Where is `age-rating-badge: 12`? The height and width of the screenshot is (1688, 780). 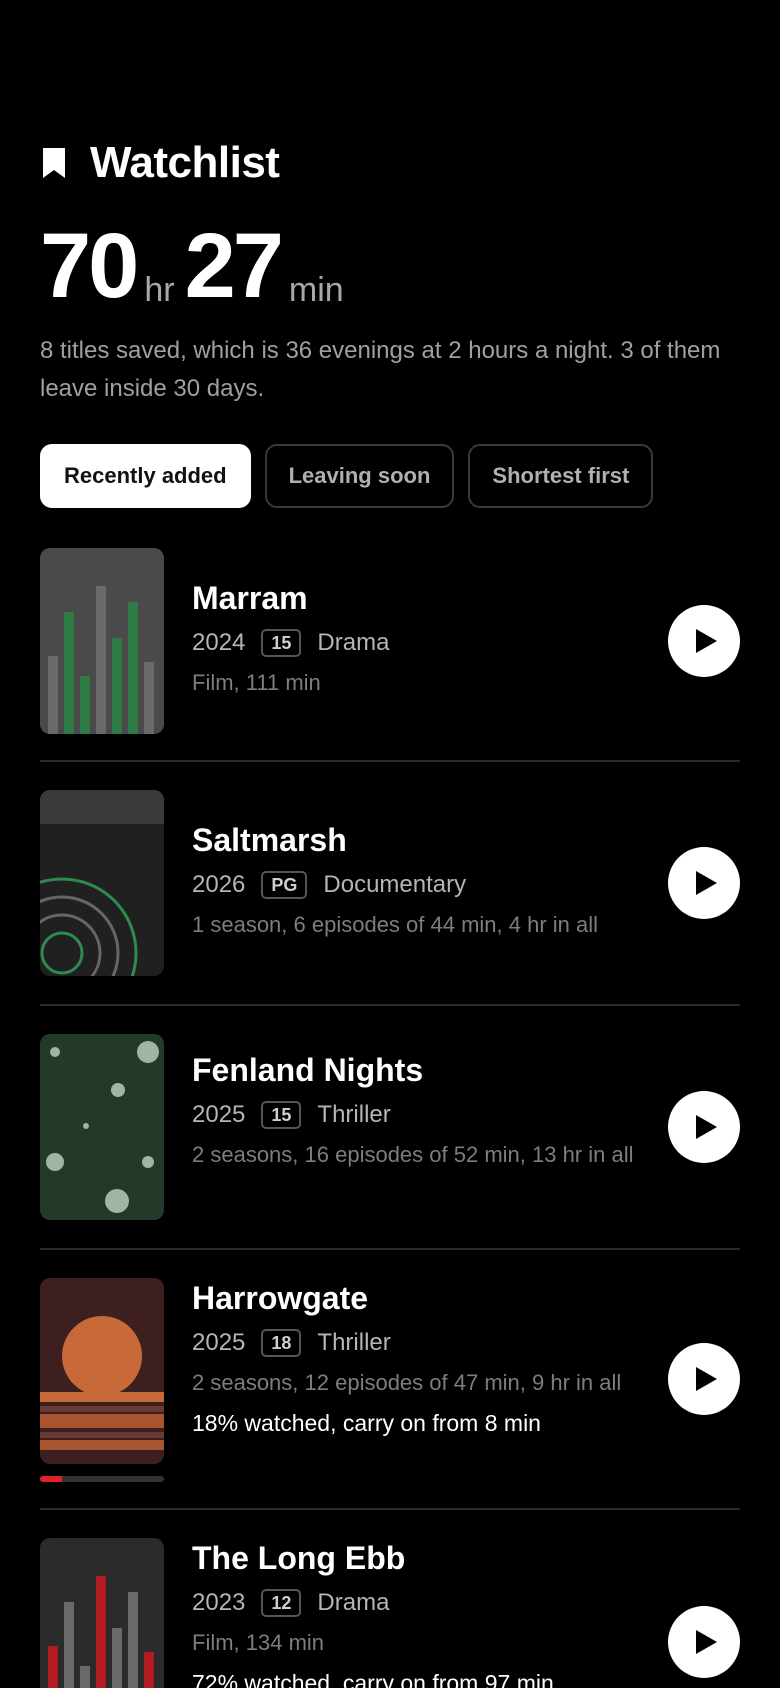
age-rating-badge: 12 is located at coordinates (281, 1603).